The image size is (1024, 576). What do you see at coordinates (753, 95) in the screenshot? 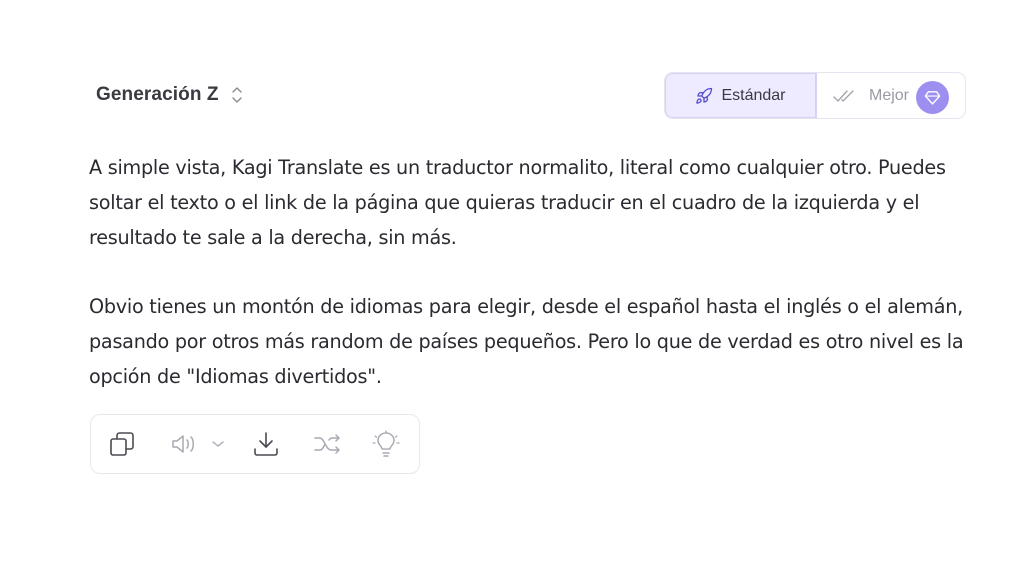
I see `standard-mode-label: Estándar` at bounding box center [753, 95].